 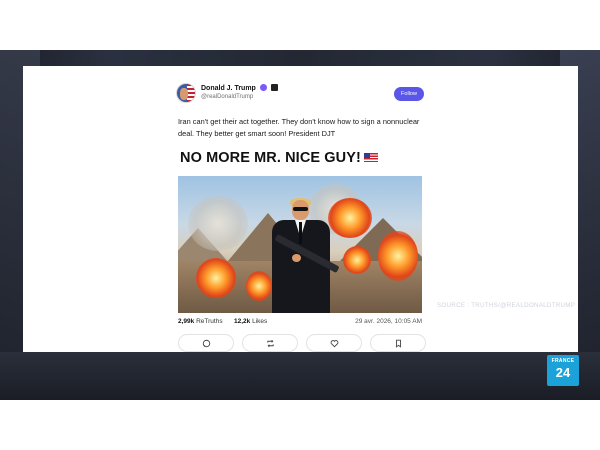 I want to click on reply-icon, so click(x=206, y=343).